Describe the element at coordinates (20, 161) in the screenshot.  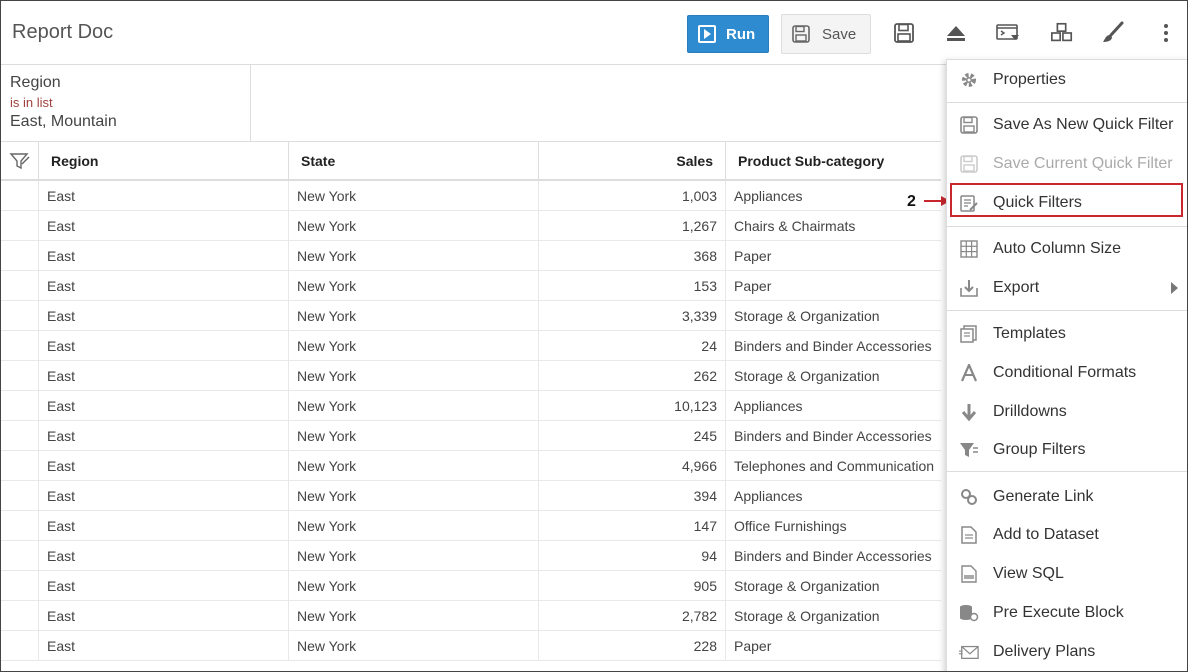
I see `column-filter-toggle` at that location.